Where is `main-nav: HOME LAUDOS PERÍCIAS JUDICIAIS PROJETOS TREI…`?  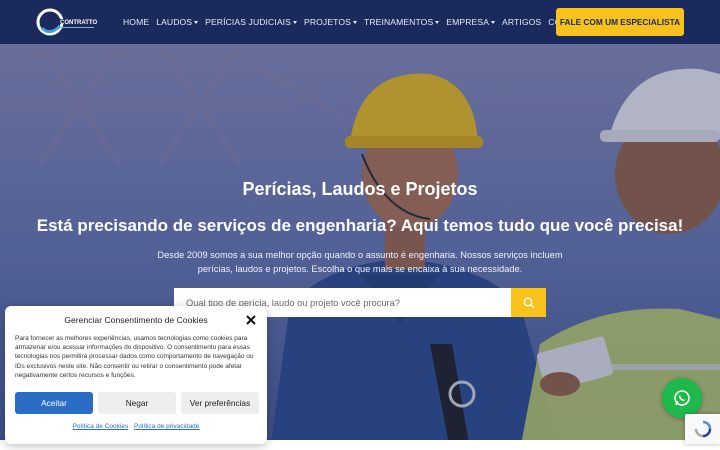 main-nav: HOME LAUDOS PERÍCIAS JUDICIAIS PROJETOS TREI… is located at coordinates (363, 22).